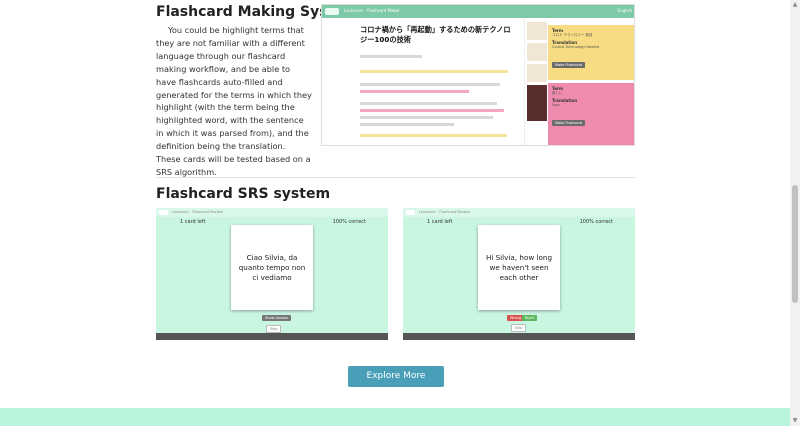 Image resolution: width=800 pixels, height=426 pixels. Describe the element at coordinates (372, 10) in the screenshot. I see `screenshot-brand: Lexiconer · Flashcard Maker` at that location.